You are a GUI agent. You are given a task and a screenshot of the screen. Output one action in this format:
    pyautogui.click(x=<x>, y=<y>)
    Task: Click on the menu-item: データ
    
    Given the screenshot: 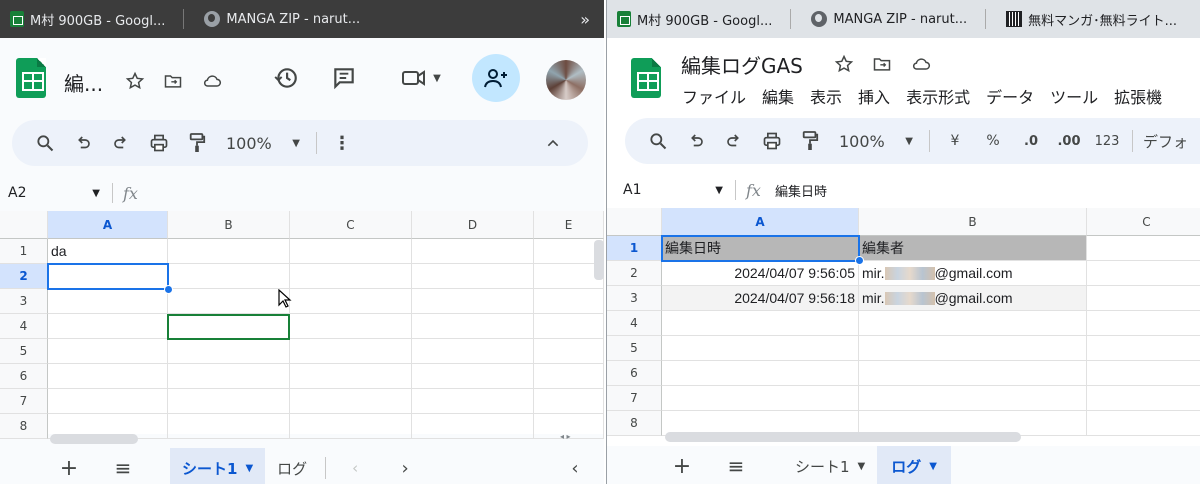 What is the action you would take?
    pyautogui.click(x=1010, y=96)
    